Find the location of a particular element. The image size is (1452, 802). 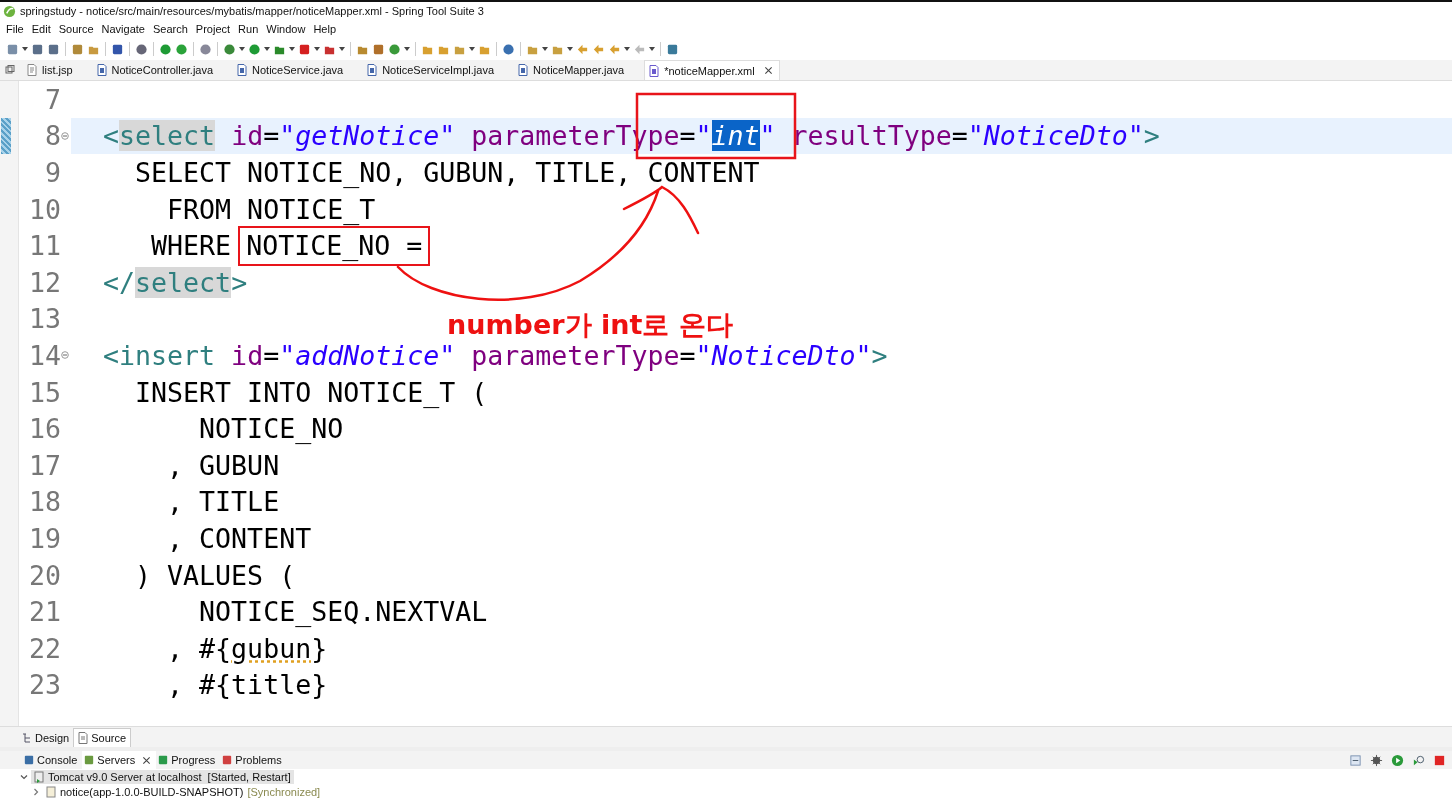

code-text: id is located at coordinates (247, 355).